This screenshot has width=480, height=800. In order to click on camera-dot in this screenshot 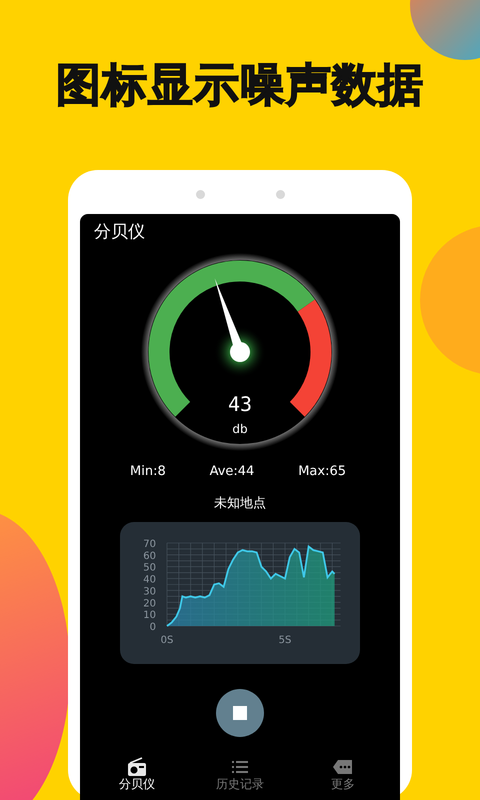, I will do `click(200, 194)`.